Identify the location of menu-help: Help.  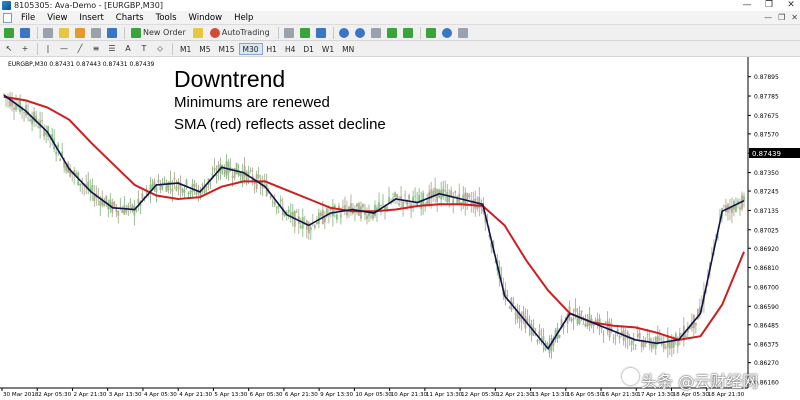
(243, 18).